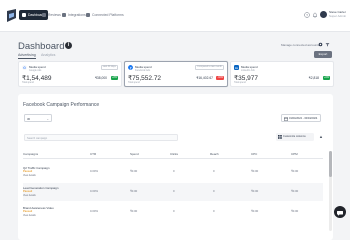 This screenshot has height=240, width=350. Describe the element at coordinates (41, 46) in the screenshot. I see `page-title: Dashboard` at that location.